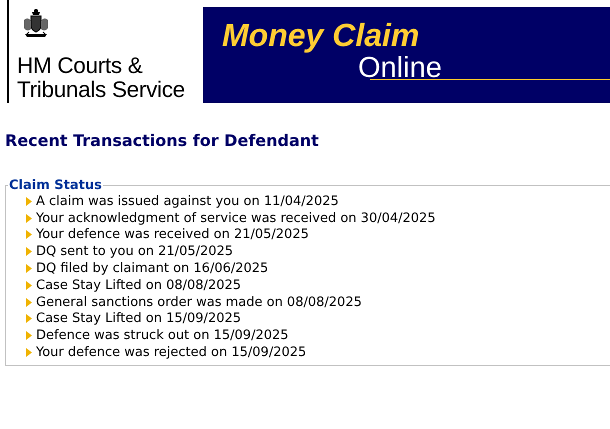  What do you see at coordinates (162, 140) in the screenshot?
I see `page-title: Recent Transactions for Defendant` at bounding box center [162, 140].